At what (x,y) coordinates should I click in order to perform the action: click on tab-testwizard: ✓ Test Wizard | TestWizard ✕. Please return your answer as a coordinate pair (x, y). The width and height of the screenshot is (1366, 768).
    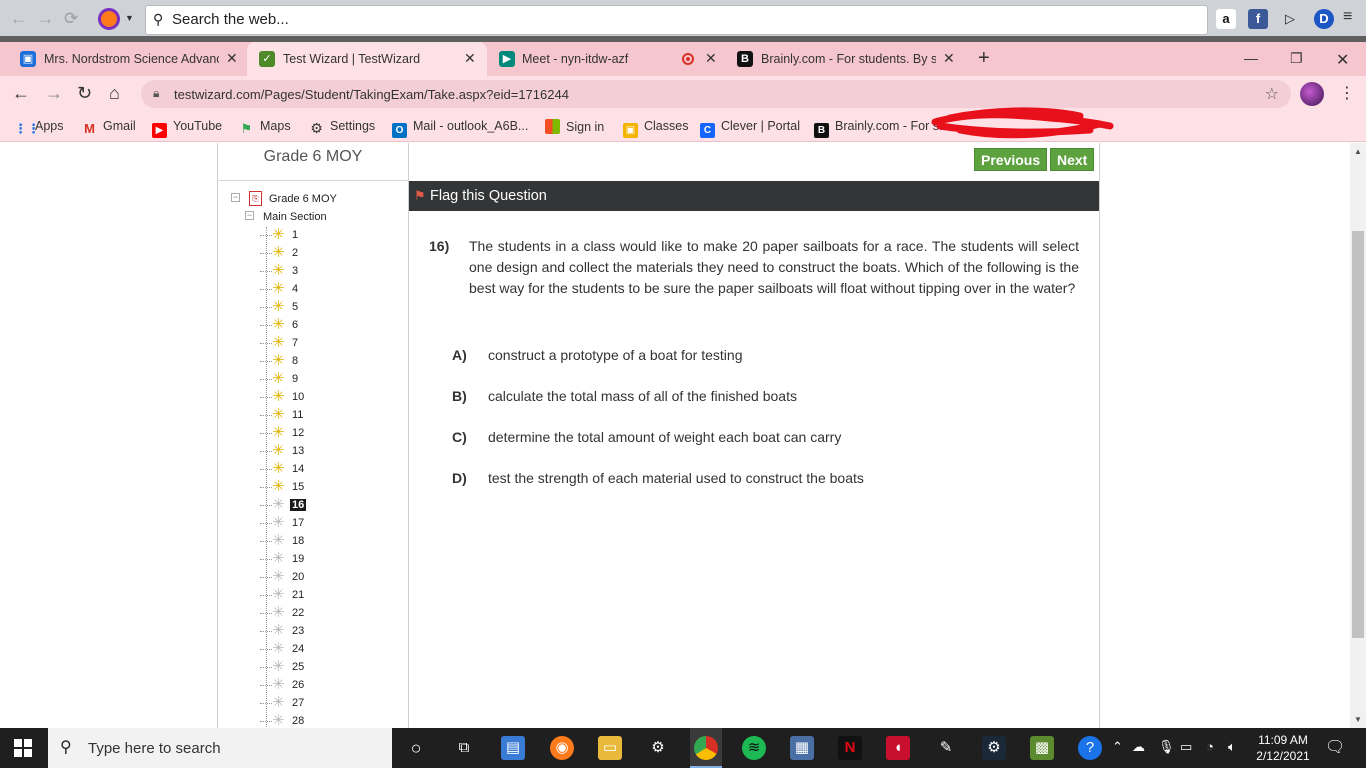
    Looking at the image, I should click on (367, 59).